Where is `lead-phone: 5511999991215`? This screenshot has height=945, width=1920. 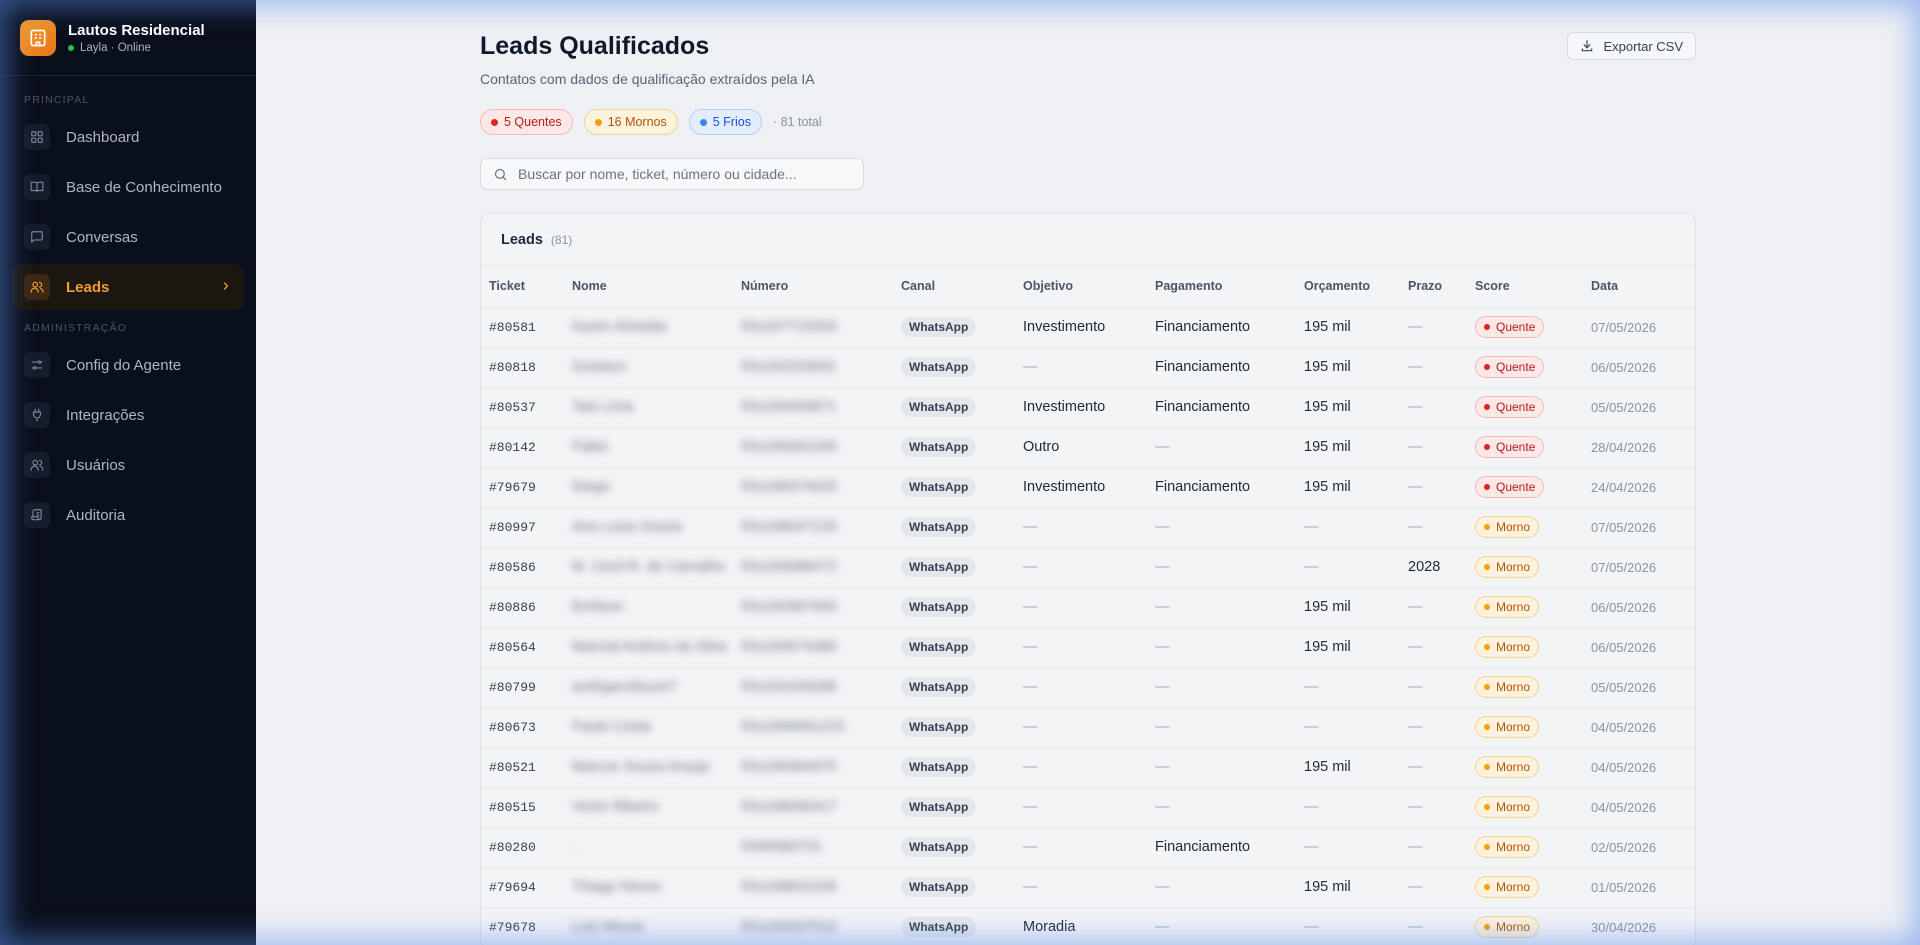 lead-phone: 5511999991215 is located at coordinates (793, 727).